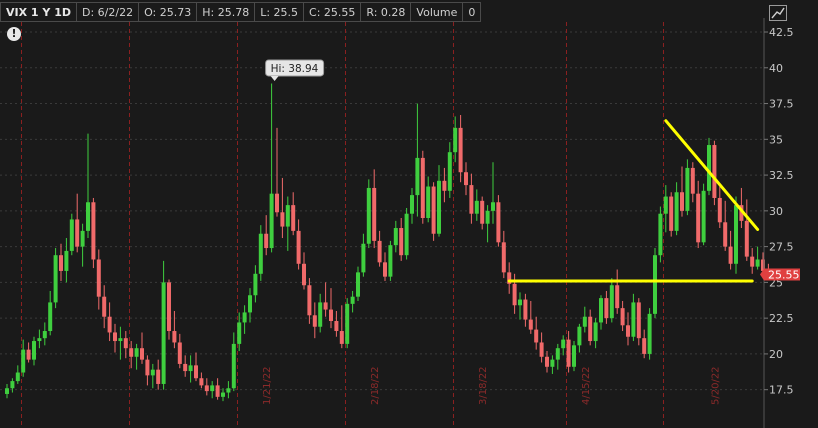 Image resolution: width=818 pixels, height=428 pixels. I want to click on symbol-label: VIX 1 Y 1D, so click(38, 12).